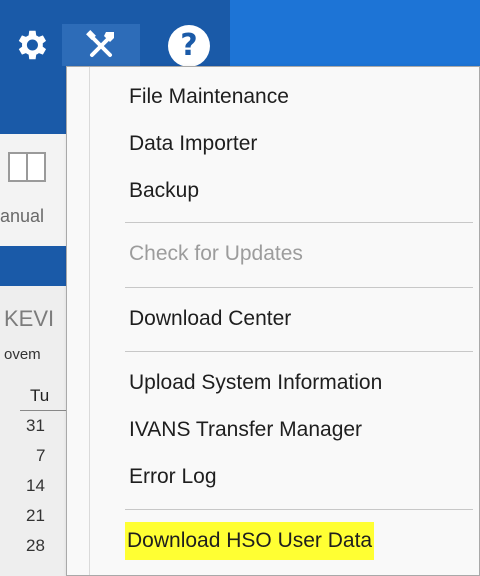 The image size is (480, 576). I want to click on menu-item-download-center: Download Center, so click(210, 319).